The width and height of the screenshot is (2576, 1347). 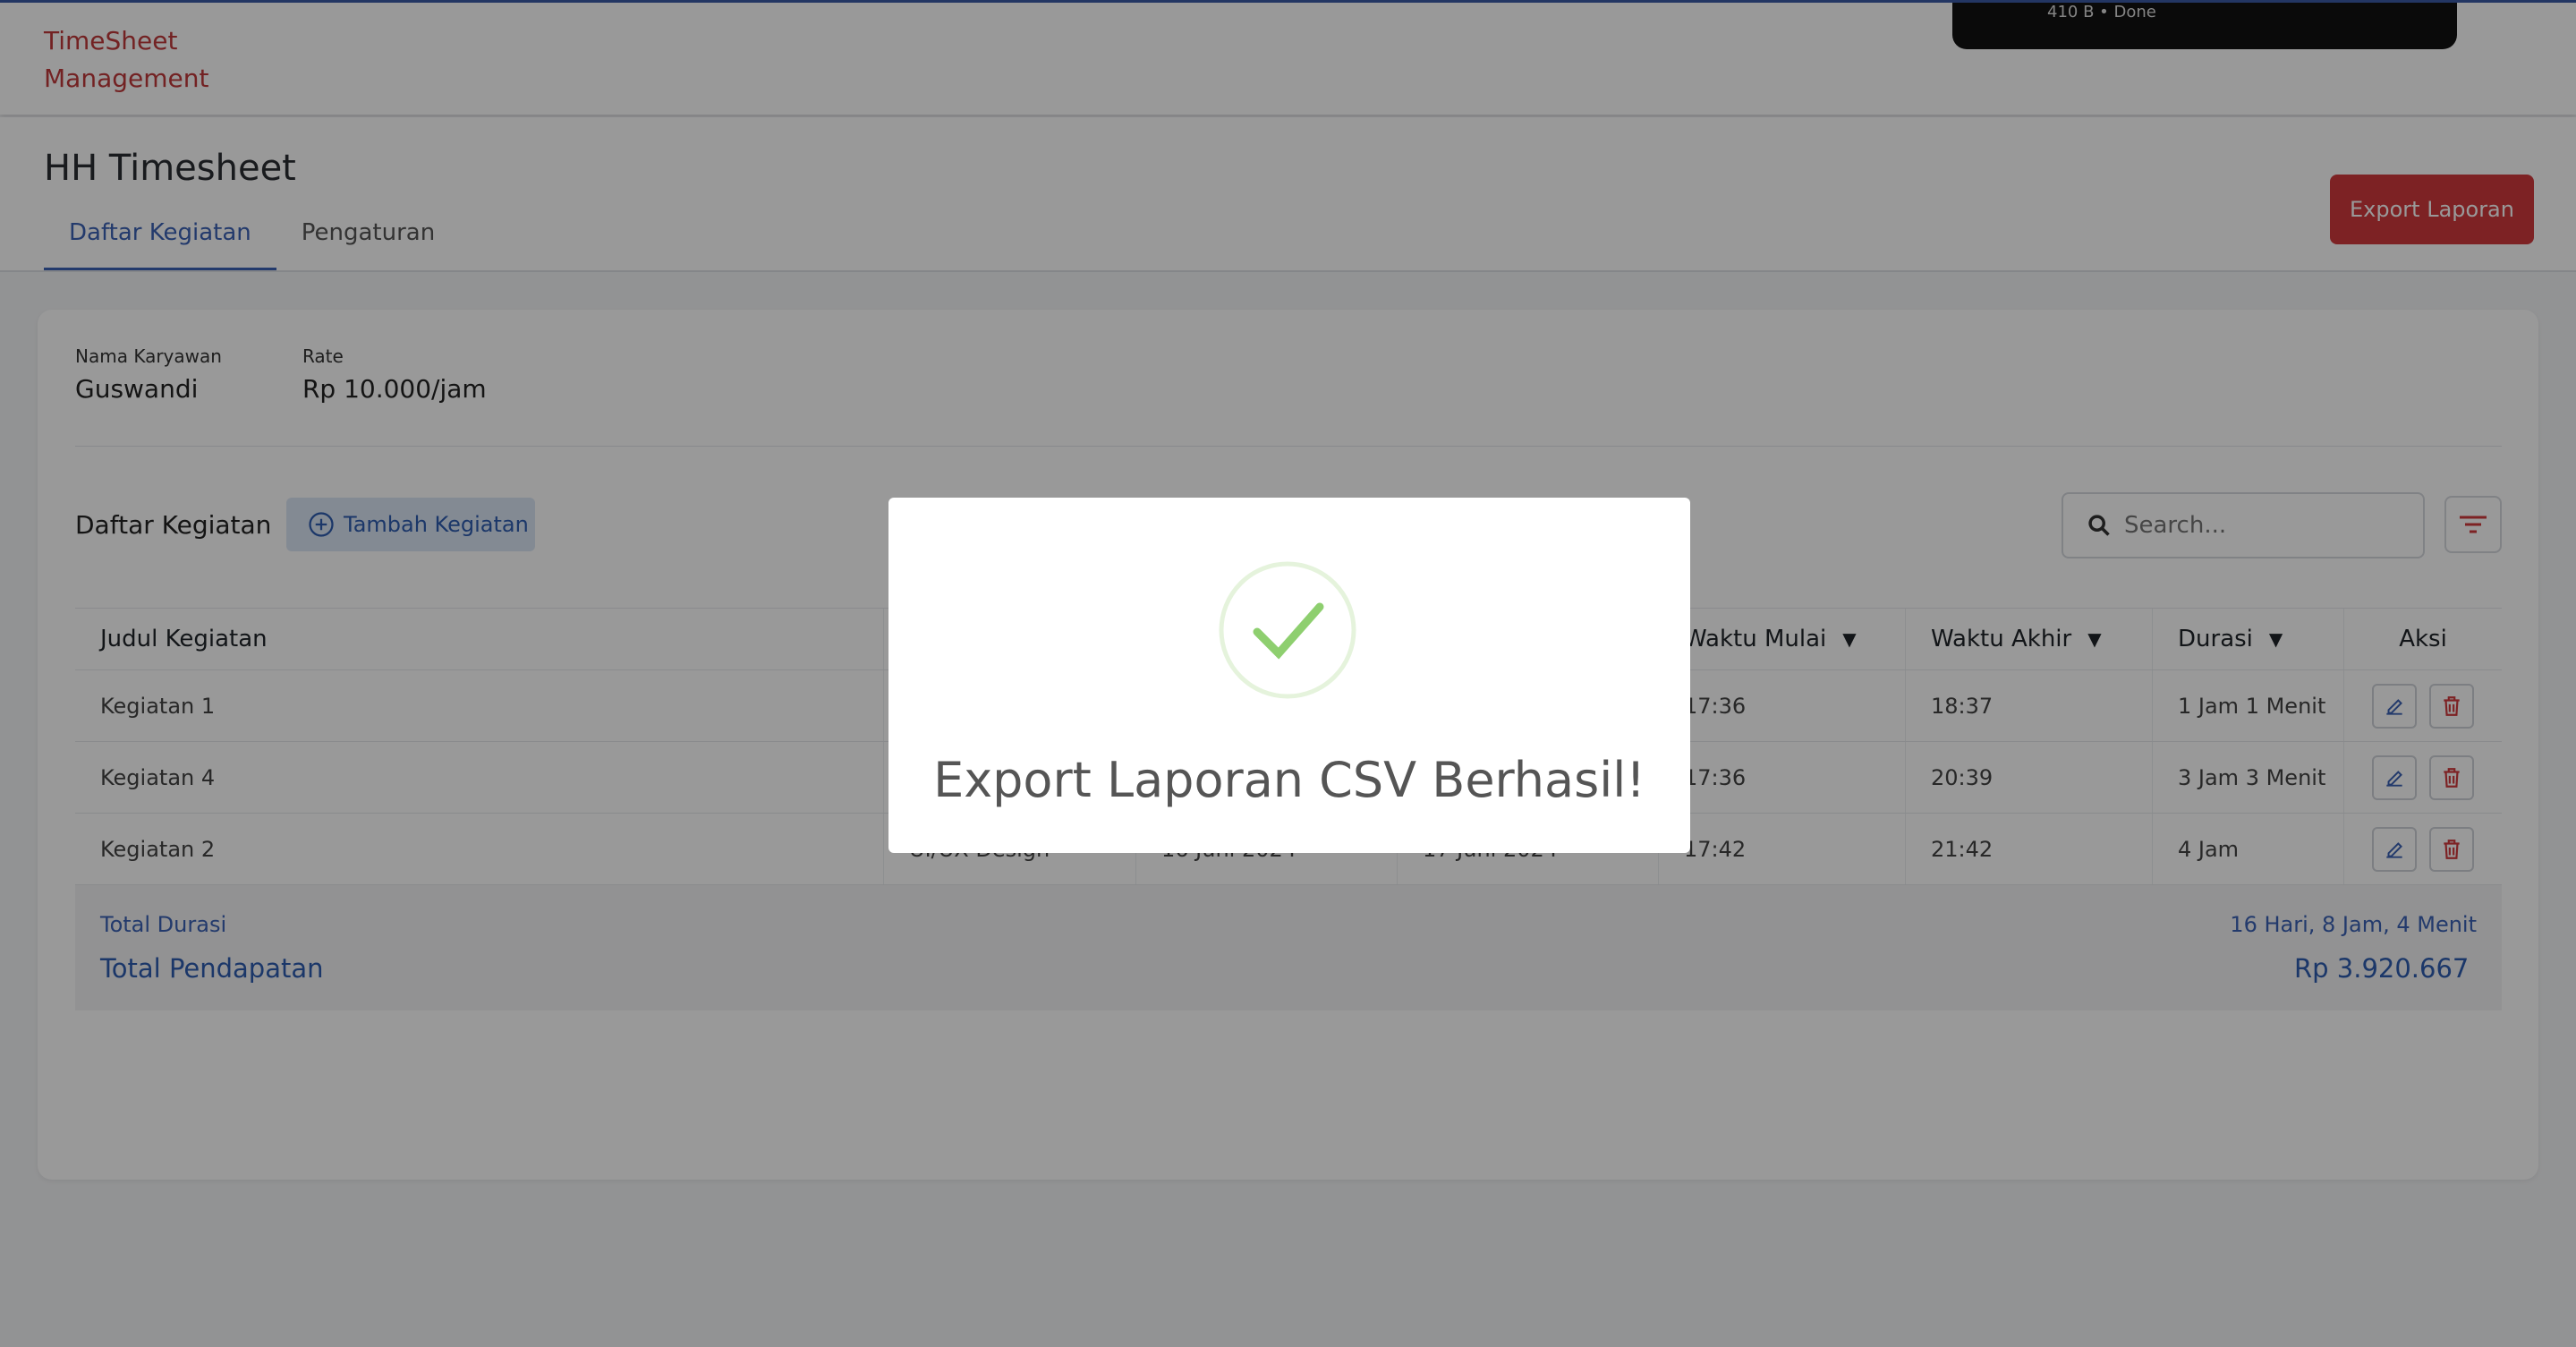 I want to click on success-dialog: Export Laporan CSV Berhasil!, so click(x=1289, y=676).